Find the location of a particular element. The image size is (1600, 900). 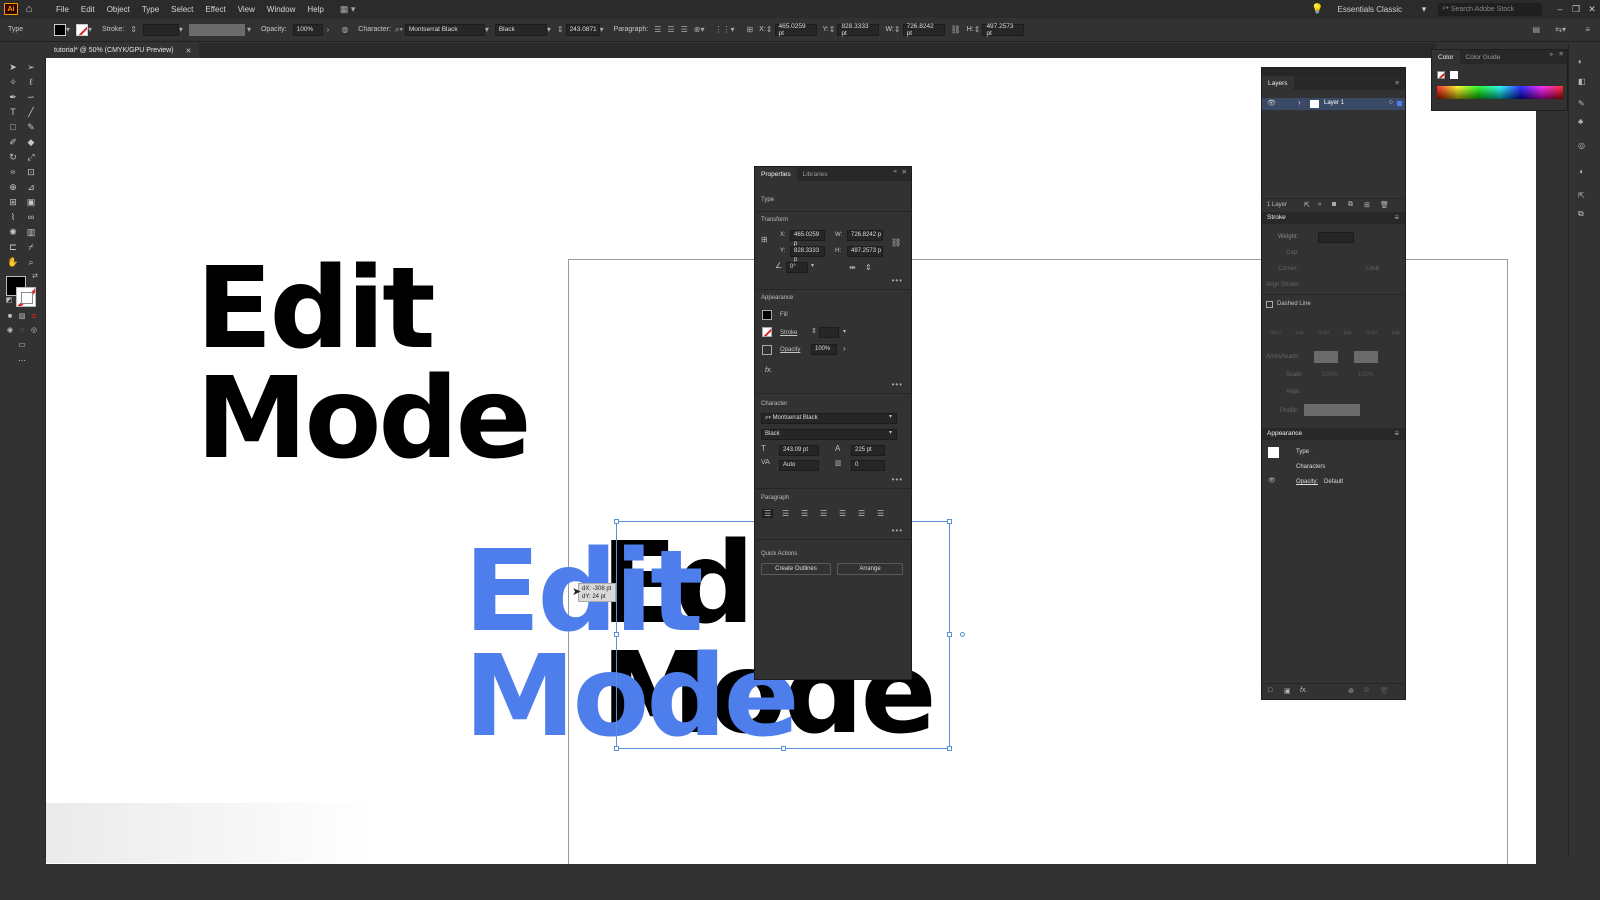

gradient-tool-icon: ▣ is located at coordinates (31, 202).